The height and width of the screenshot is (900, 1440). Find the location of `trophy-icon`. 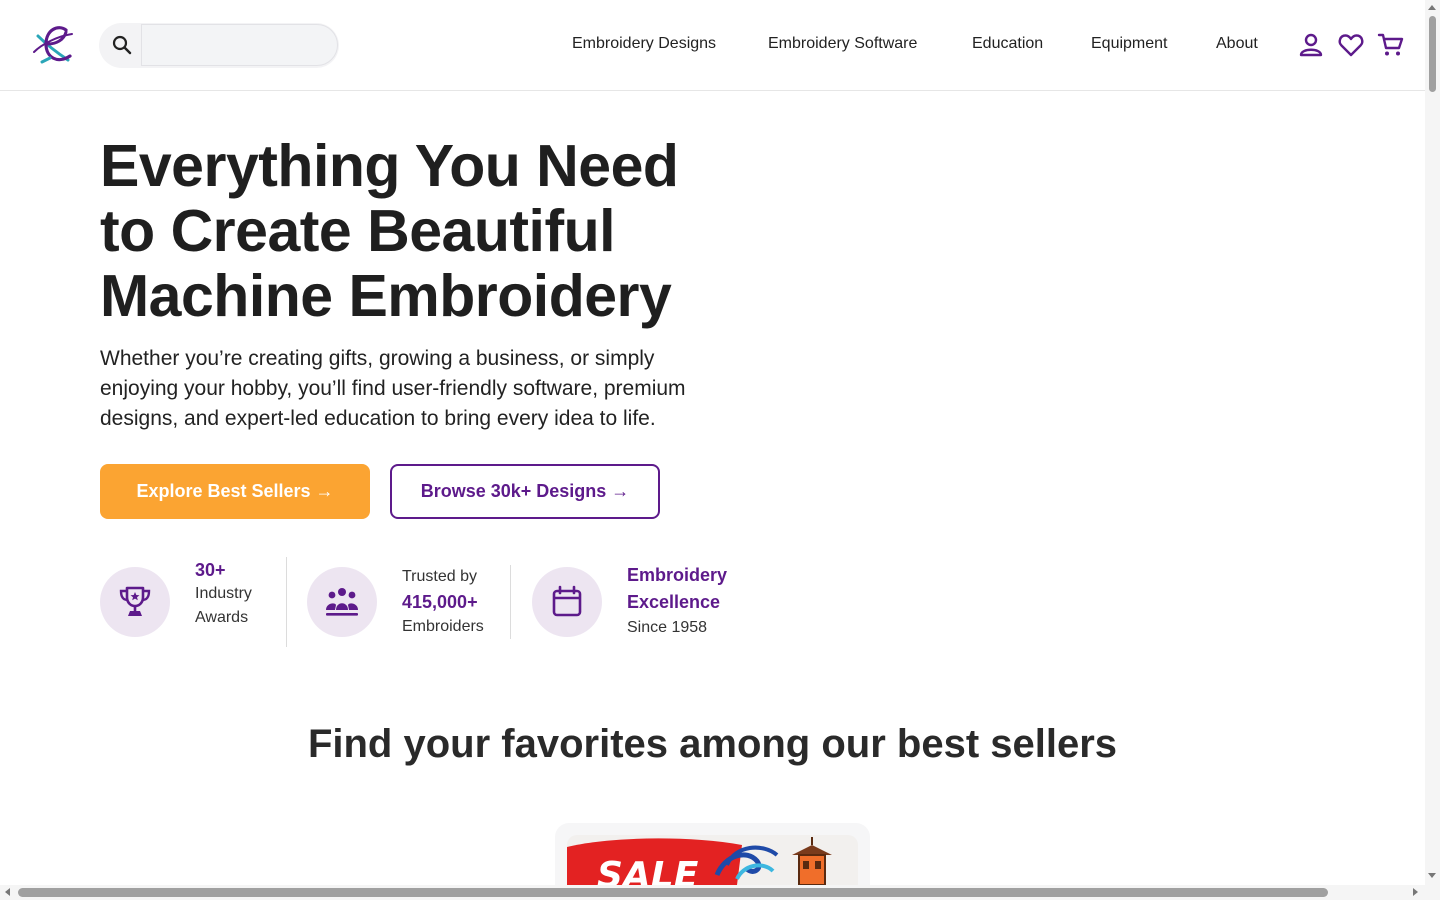

trophy-icon is located at coordinates (135, 601).